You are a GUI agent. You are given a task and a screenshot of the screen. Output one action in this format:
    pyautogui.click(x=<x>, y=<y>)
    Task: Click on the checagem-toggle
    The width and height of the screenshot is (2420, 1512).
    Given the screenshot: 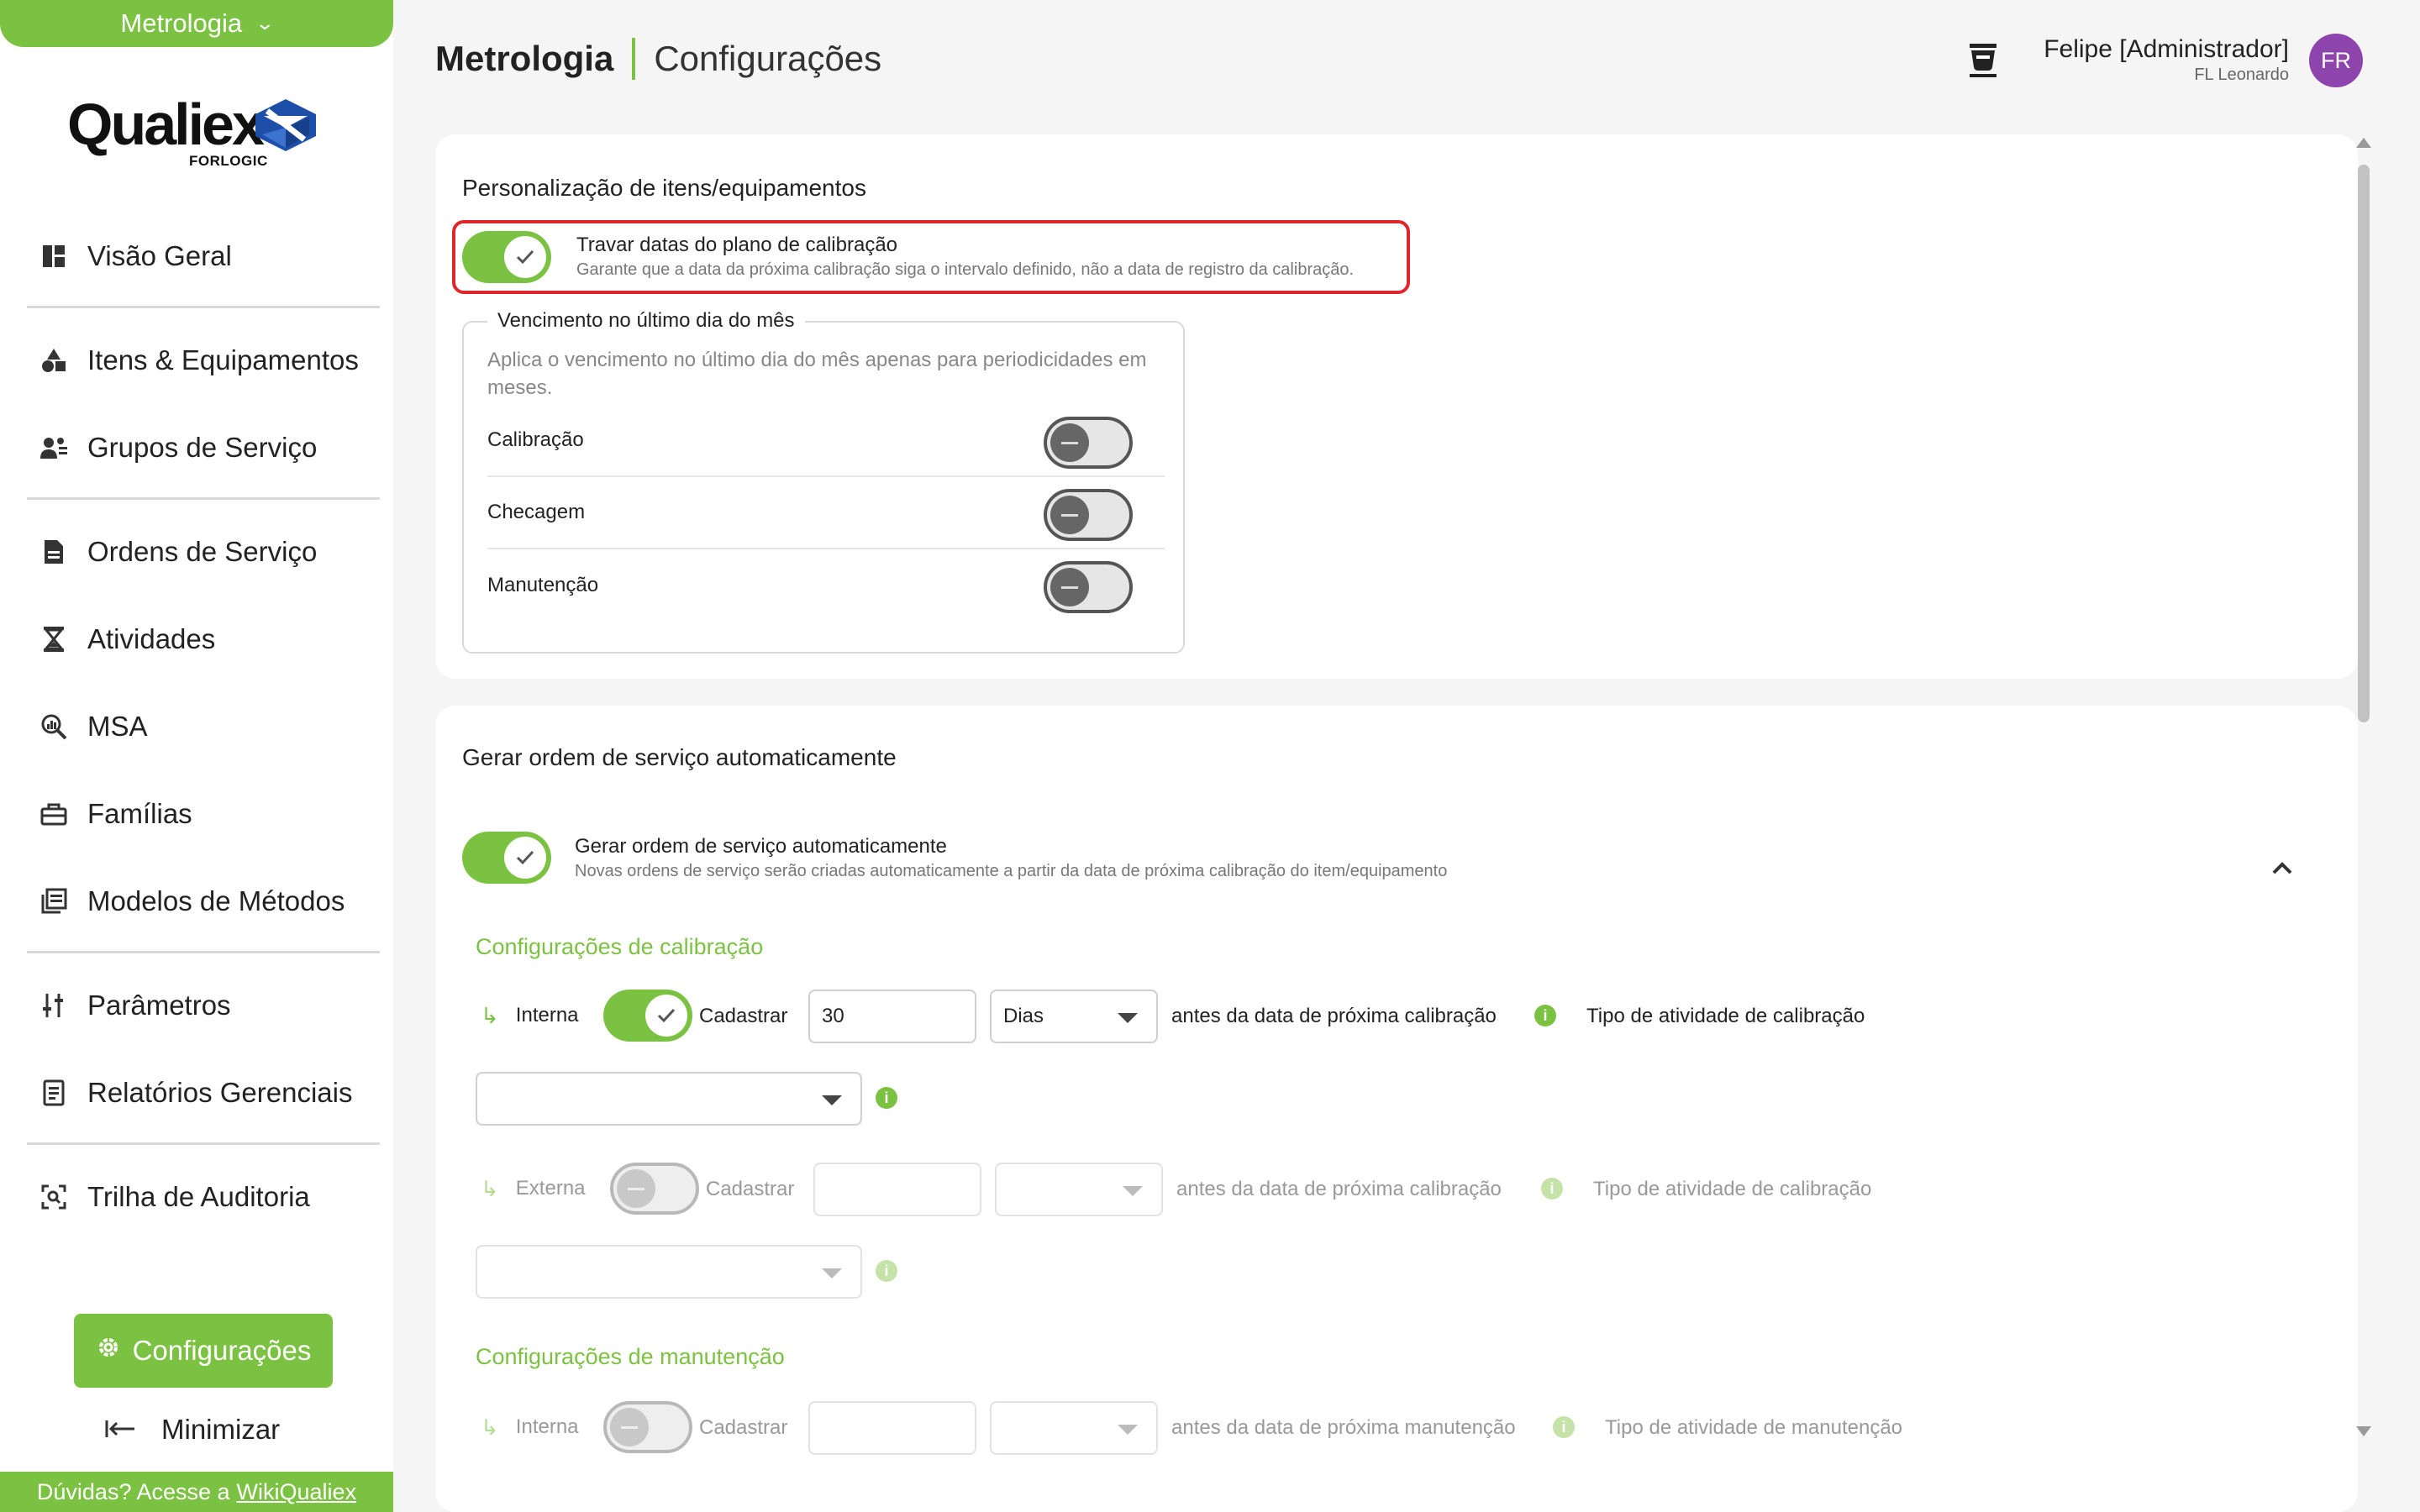 What is the action you would take?
    pyautogui.click(x=1088, y=515)
    